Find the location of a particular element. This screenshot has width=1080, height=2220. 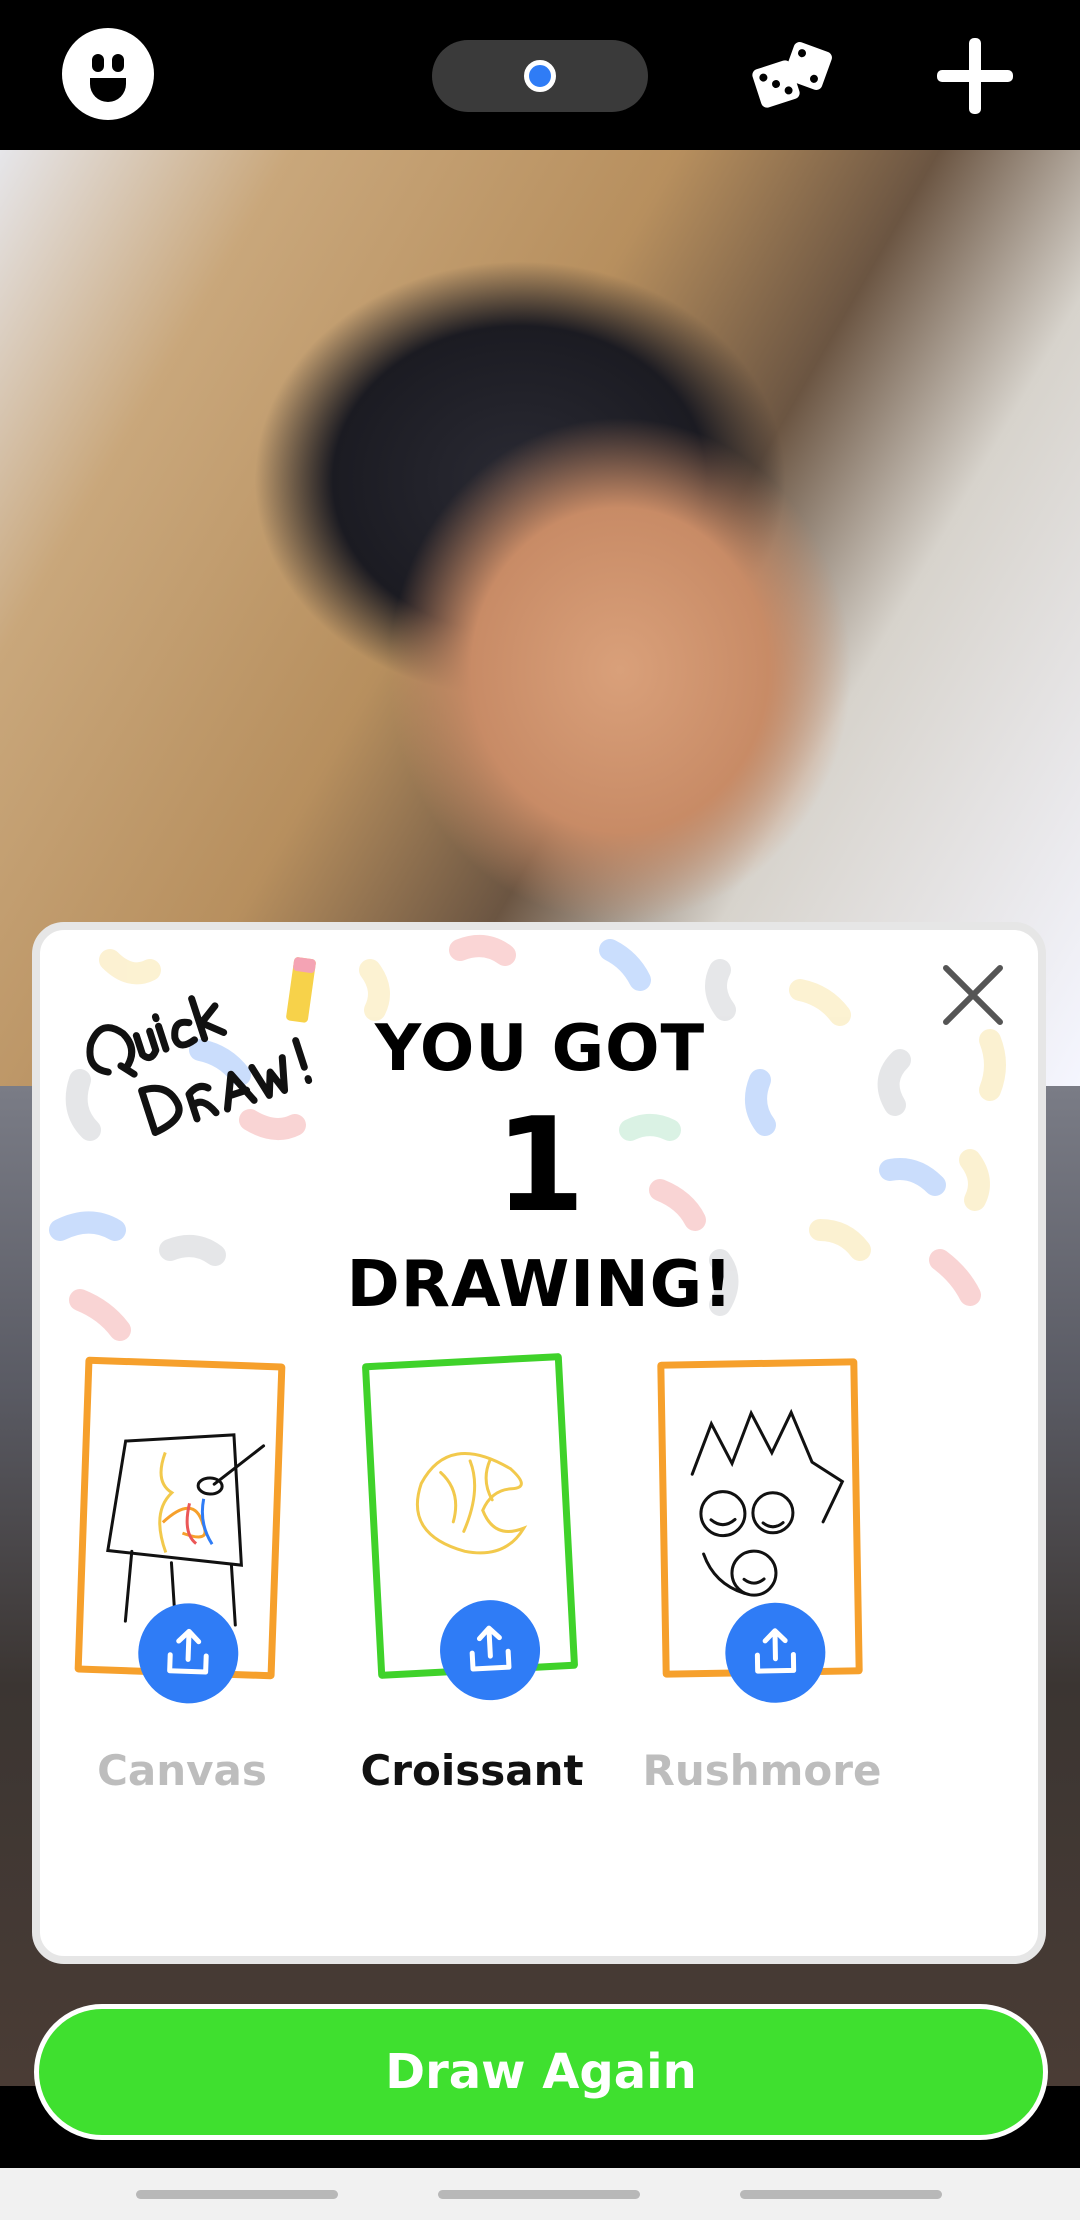

drawing-card-canvas is located at coordinates (180, 1531).